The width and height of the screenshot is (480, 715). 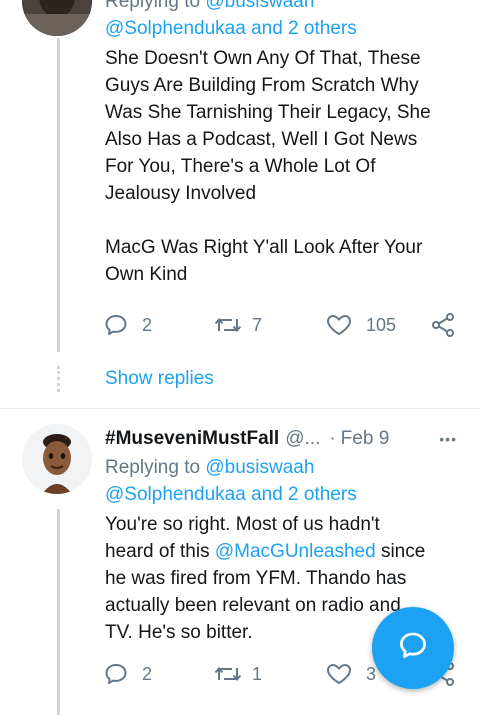 I want to click on text-line: For You, There's a Whole Lot Of, so click(x=240, y=166).